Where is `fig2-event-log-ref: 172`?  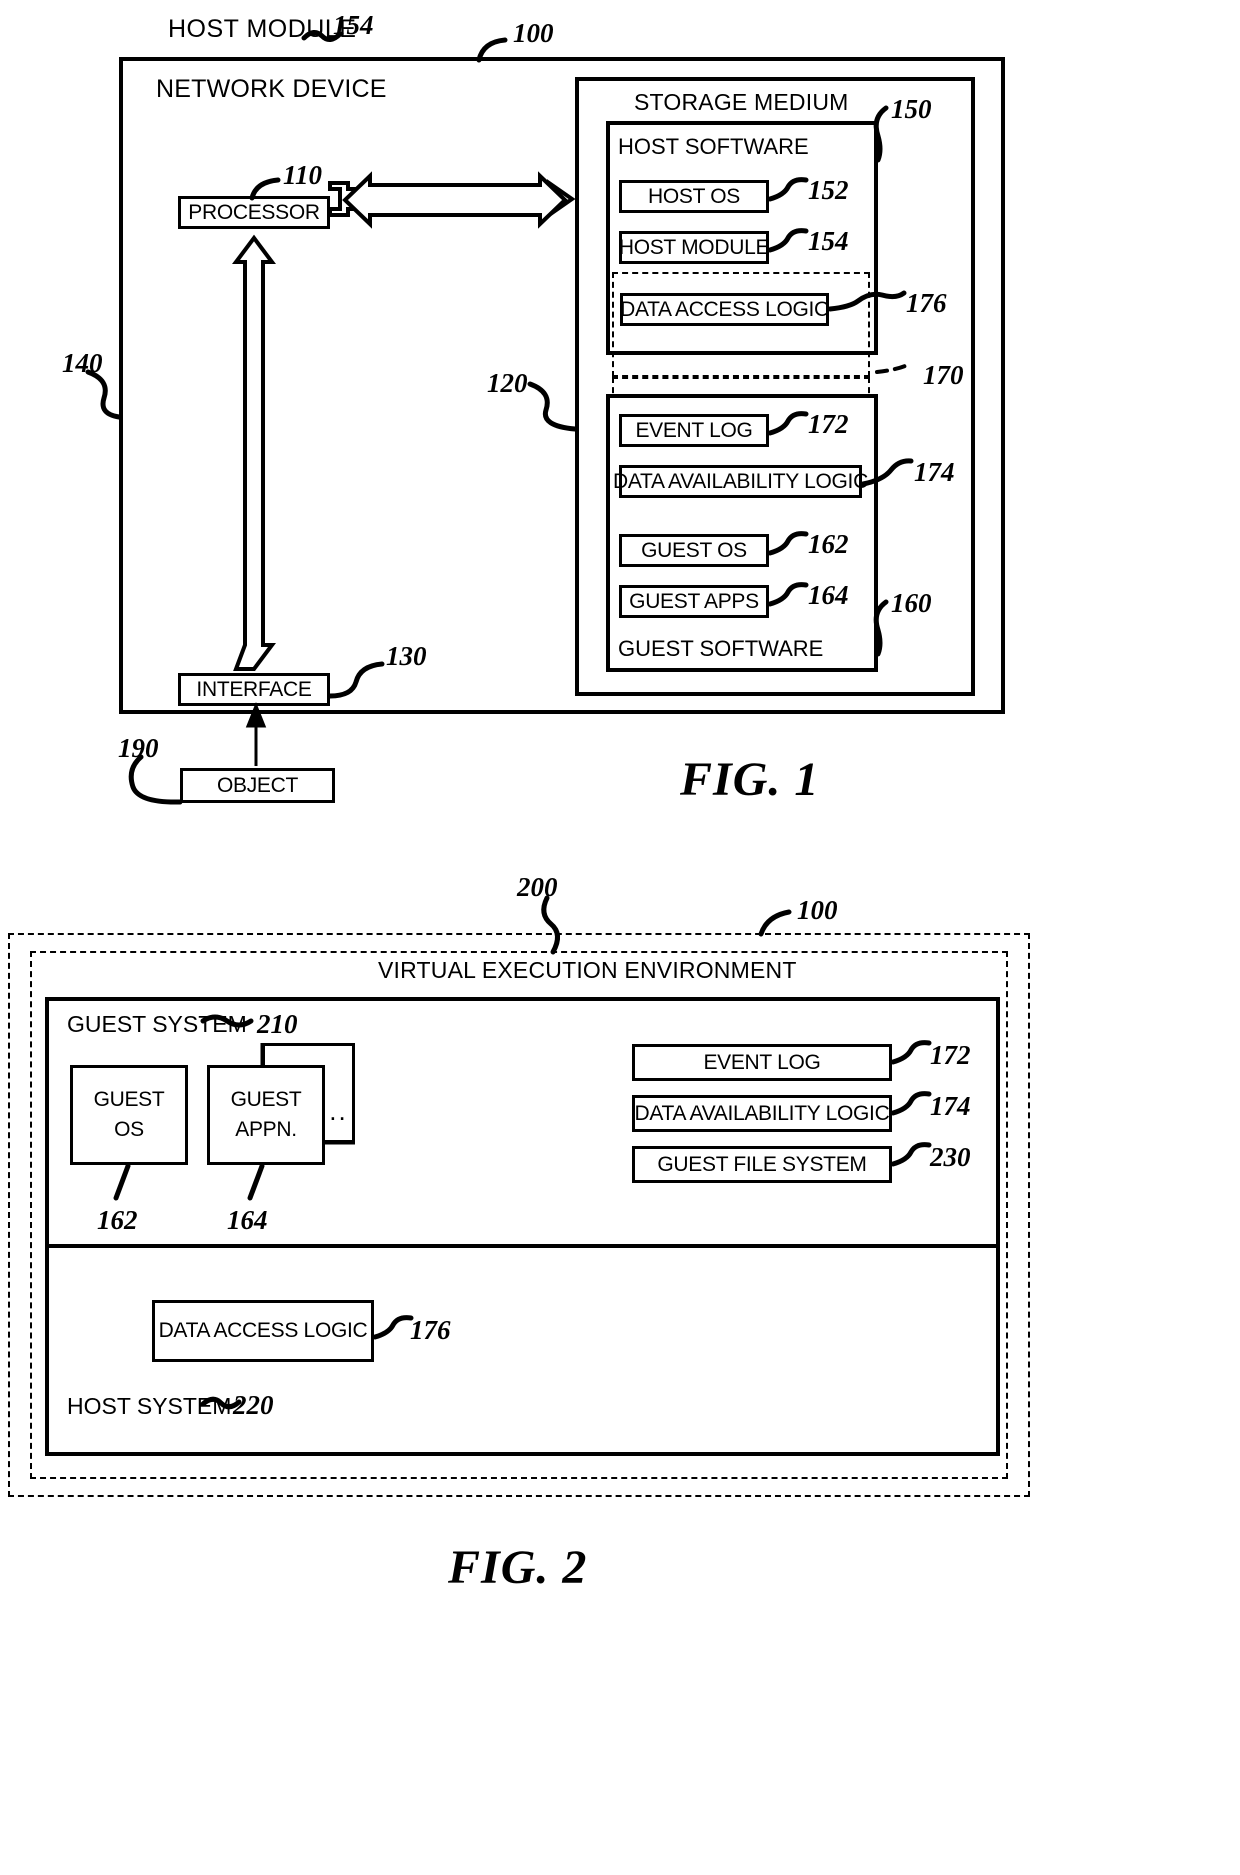
fig2-event-log-ref: 172 is located at coordinates (950, 1055).